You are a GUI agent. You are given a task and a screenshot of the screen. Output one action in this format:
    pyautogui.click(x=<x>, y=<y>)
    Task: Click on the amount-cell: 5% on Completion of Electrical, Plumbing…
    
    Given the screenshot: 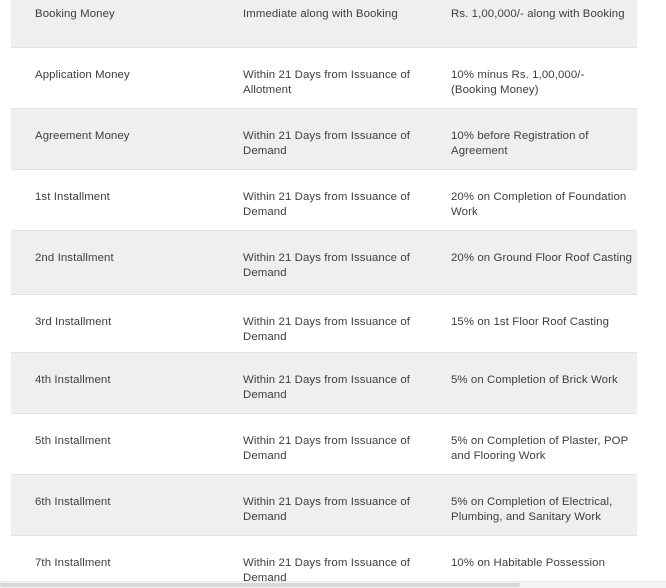 What is the action you would take?
    pyautogui.click(x=532, y=509)
    